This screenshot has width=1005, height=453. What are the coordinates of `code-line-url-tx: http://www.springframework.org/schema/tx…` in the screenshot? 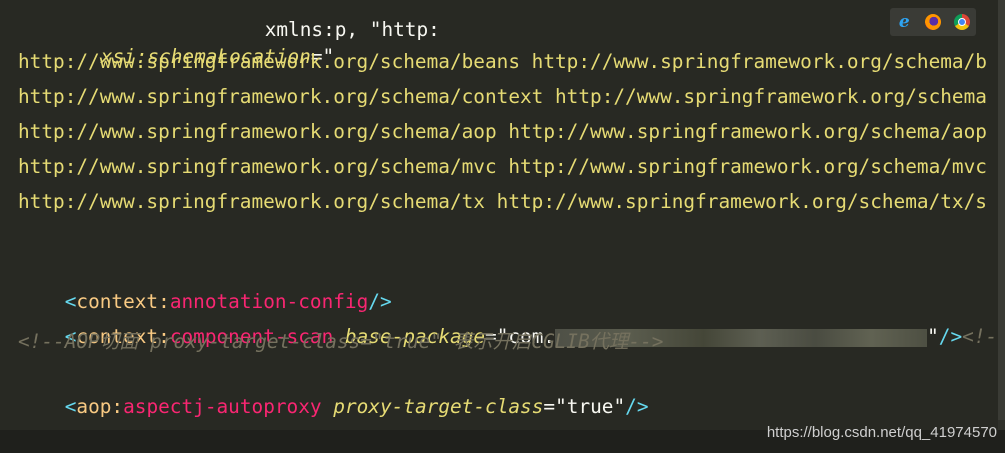 It's located at (502, 201).